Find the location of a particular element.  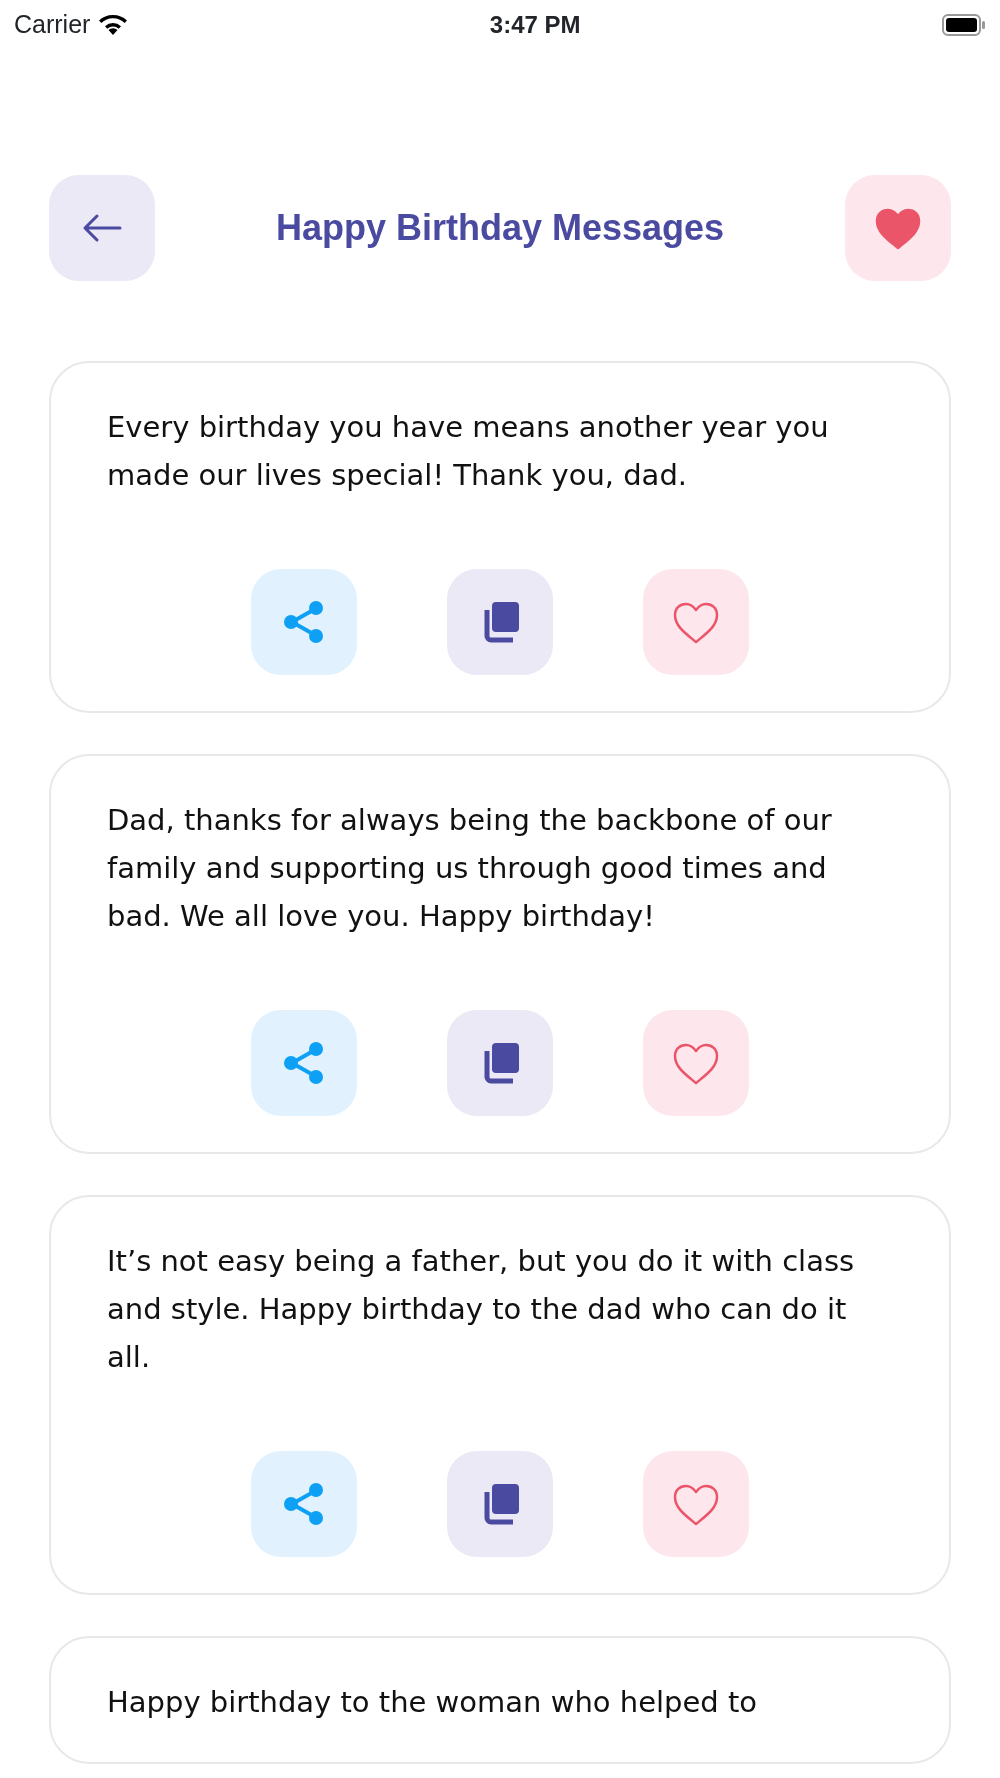

back-button is located at coordinates (102, 228).